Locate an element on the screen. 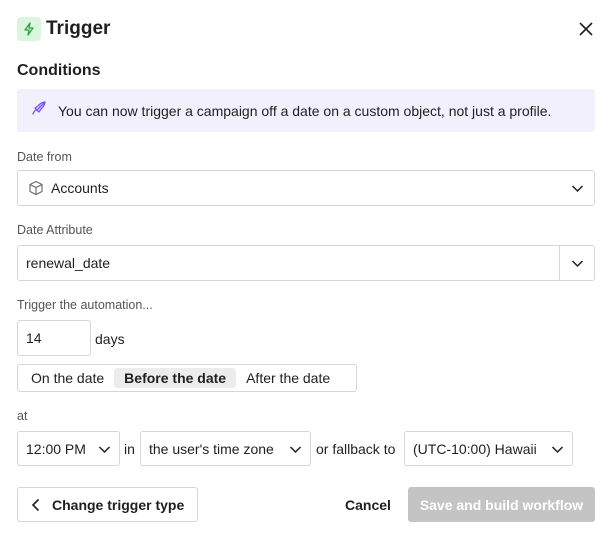 This screenshot has width=614, height=541. cancel-button: Cancel is located at coordinates (368, 505).